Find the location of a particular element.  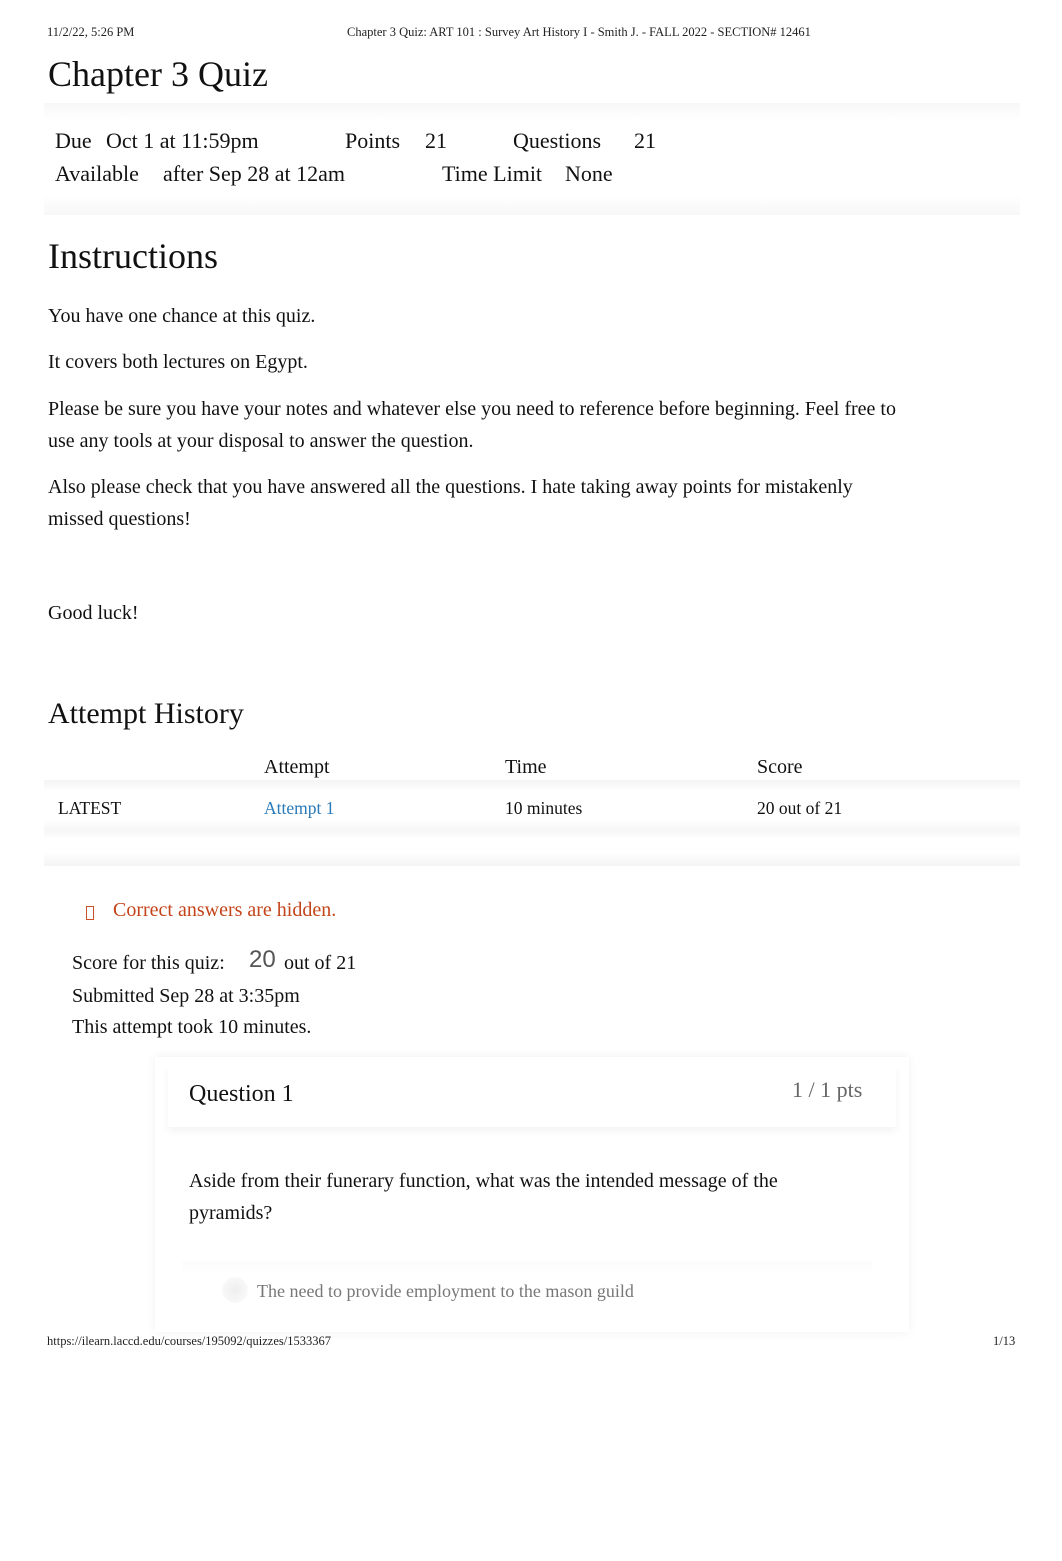

time-limit-value: None is located at coordinates (589, 173).